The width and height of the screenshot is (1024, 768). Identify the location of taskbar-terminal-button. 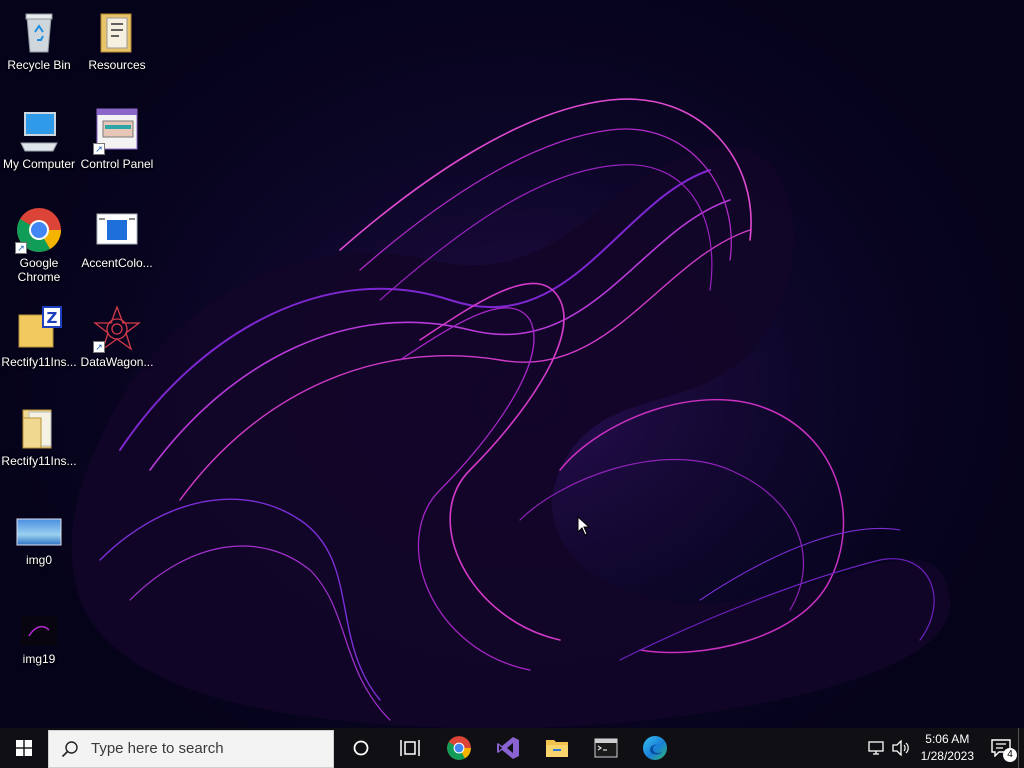
(605, 748).